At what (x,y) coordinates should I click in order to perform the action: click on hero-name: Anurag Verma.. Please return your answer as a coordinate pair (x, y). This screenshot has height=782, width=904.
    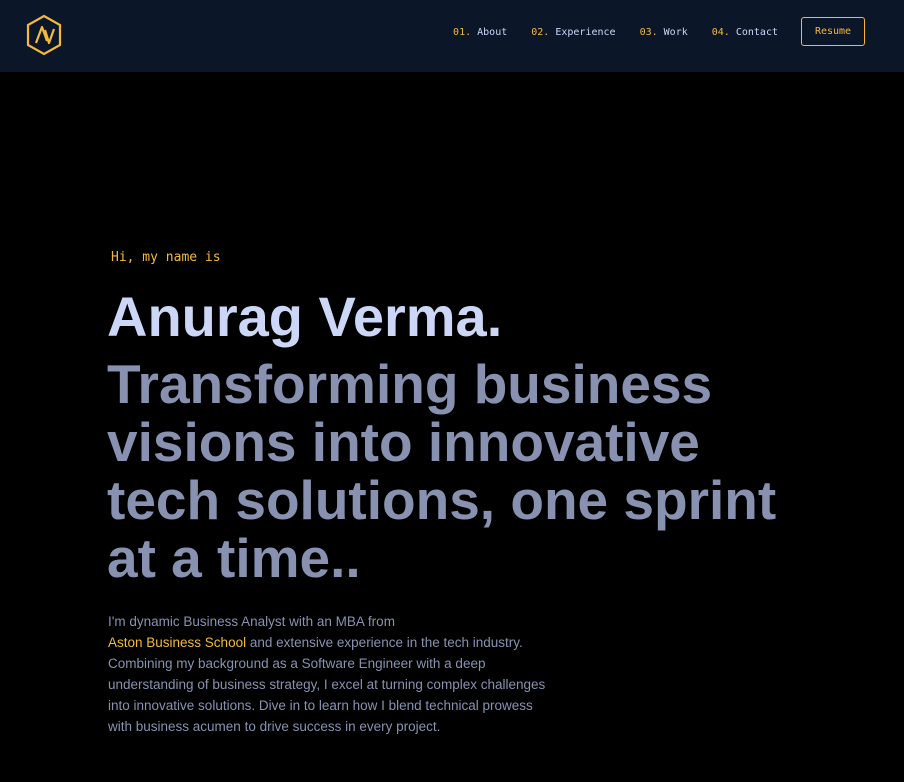
    Looking at the image, I should click on (305, 316).